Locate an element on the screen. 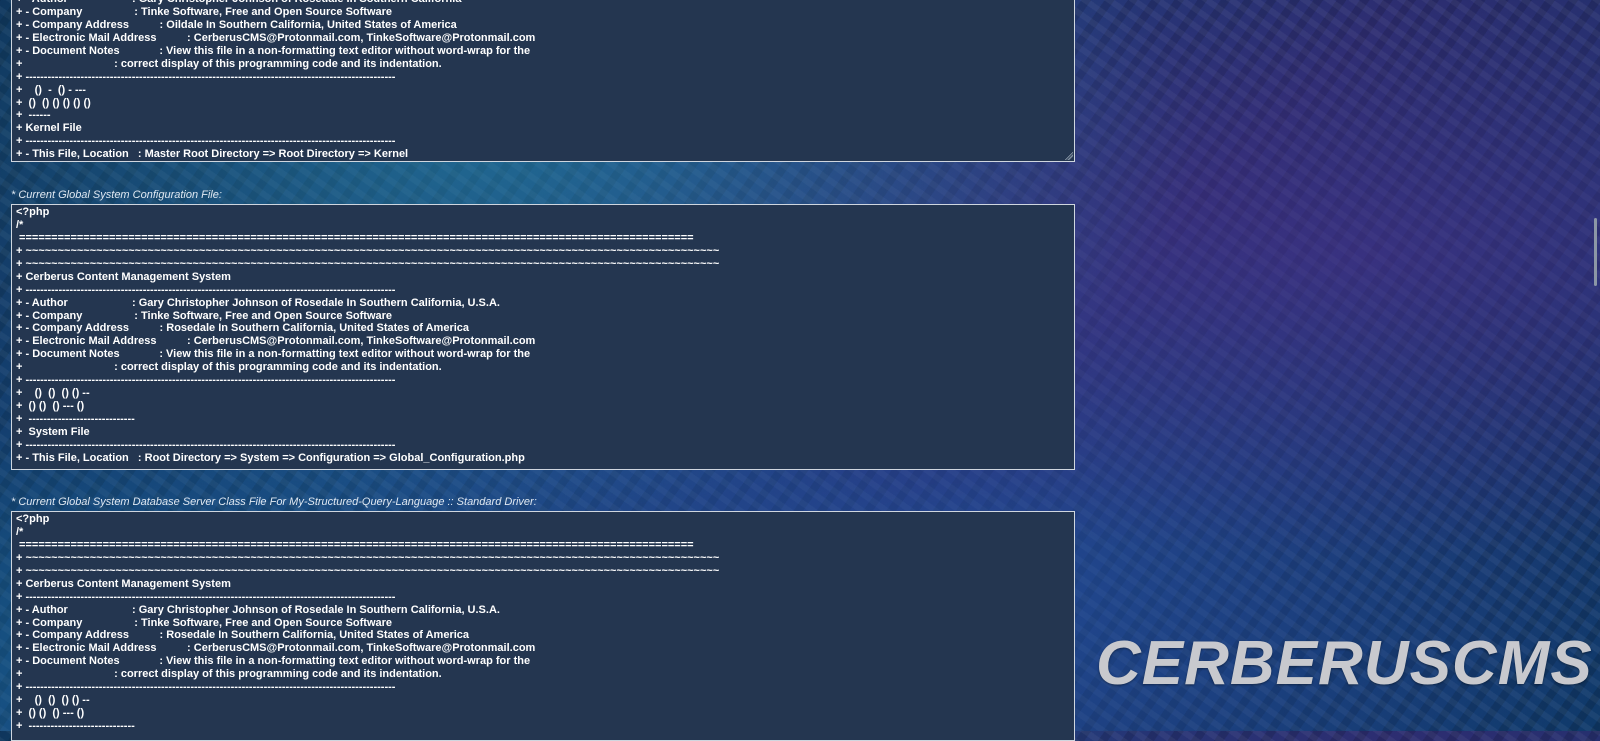 The height and width of the screenshot is (741, 1600). resize-grip-icon is located at coordinates (1069, 156).